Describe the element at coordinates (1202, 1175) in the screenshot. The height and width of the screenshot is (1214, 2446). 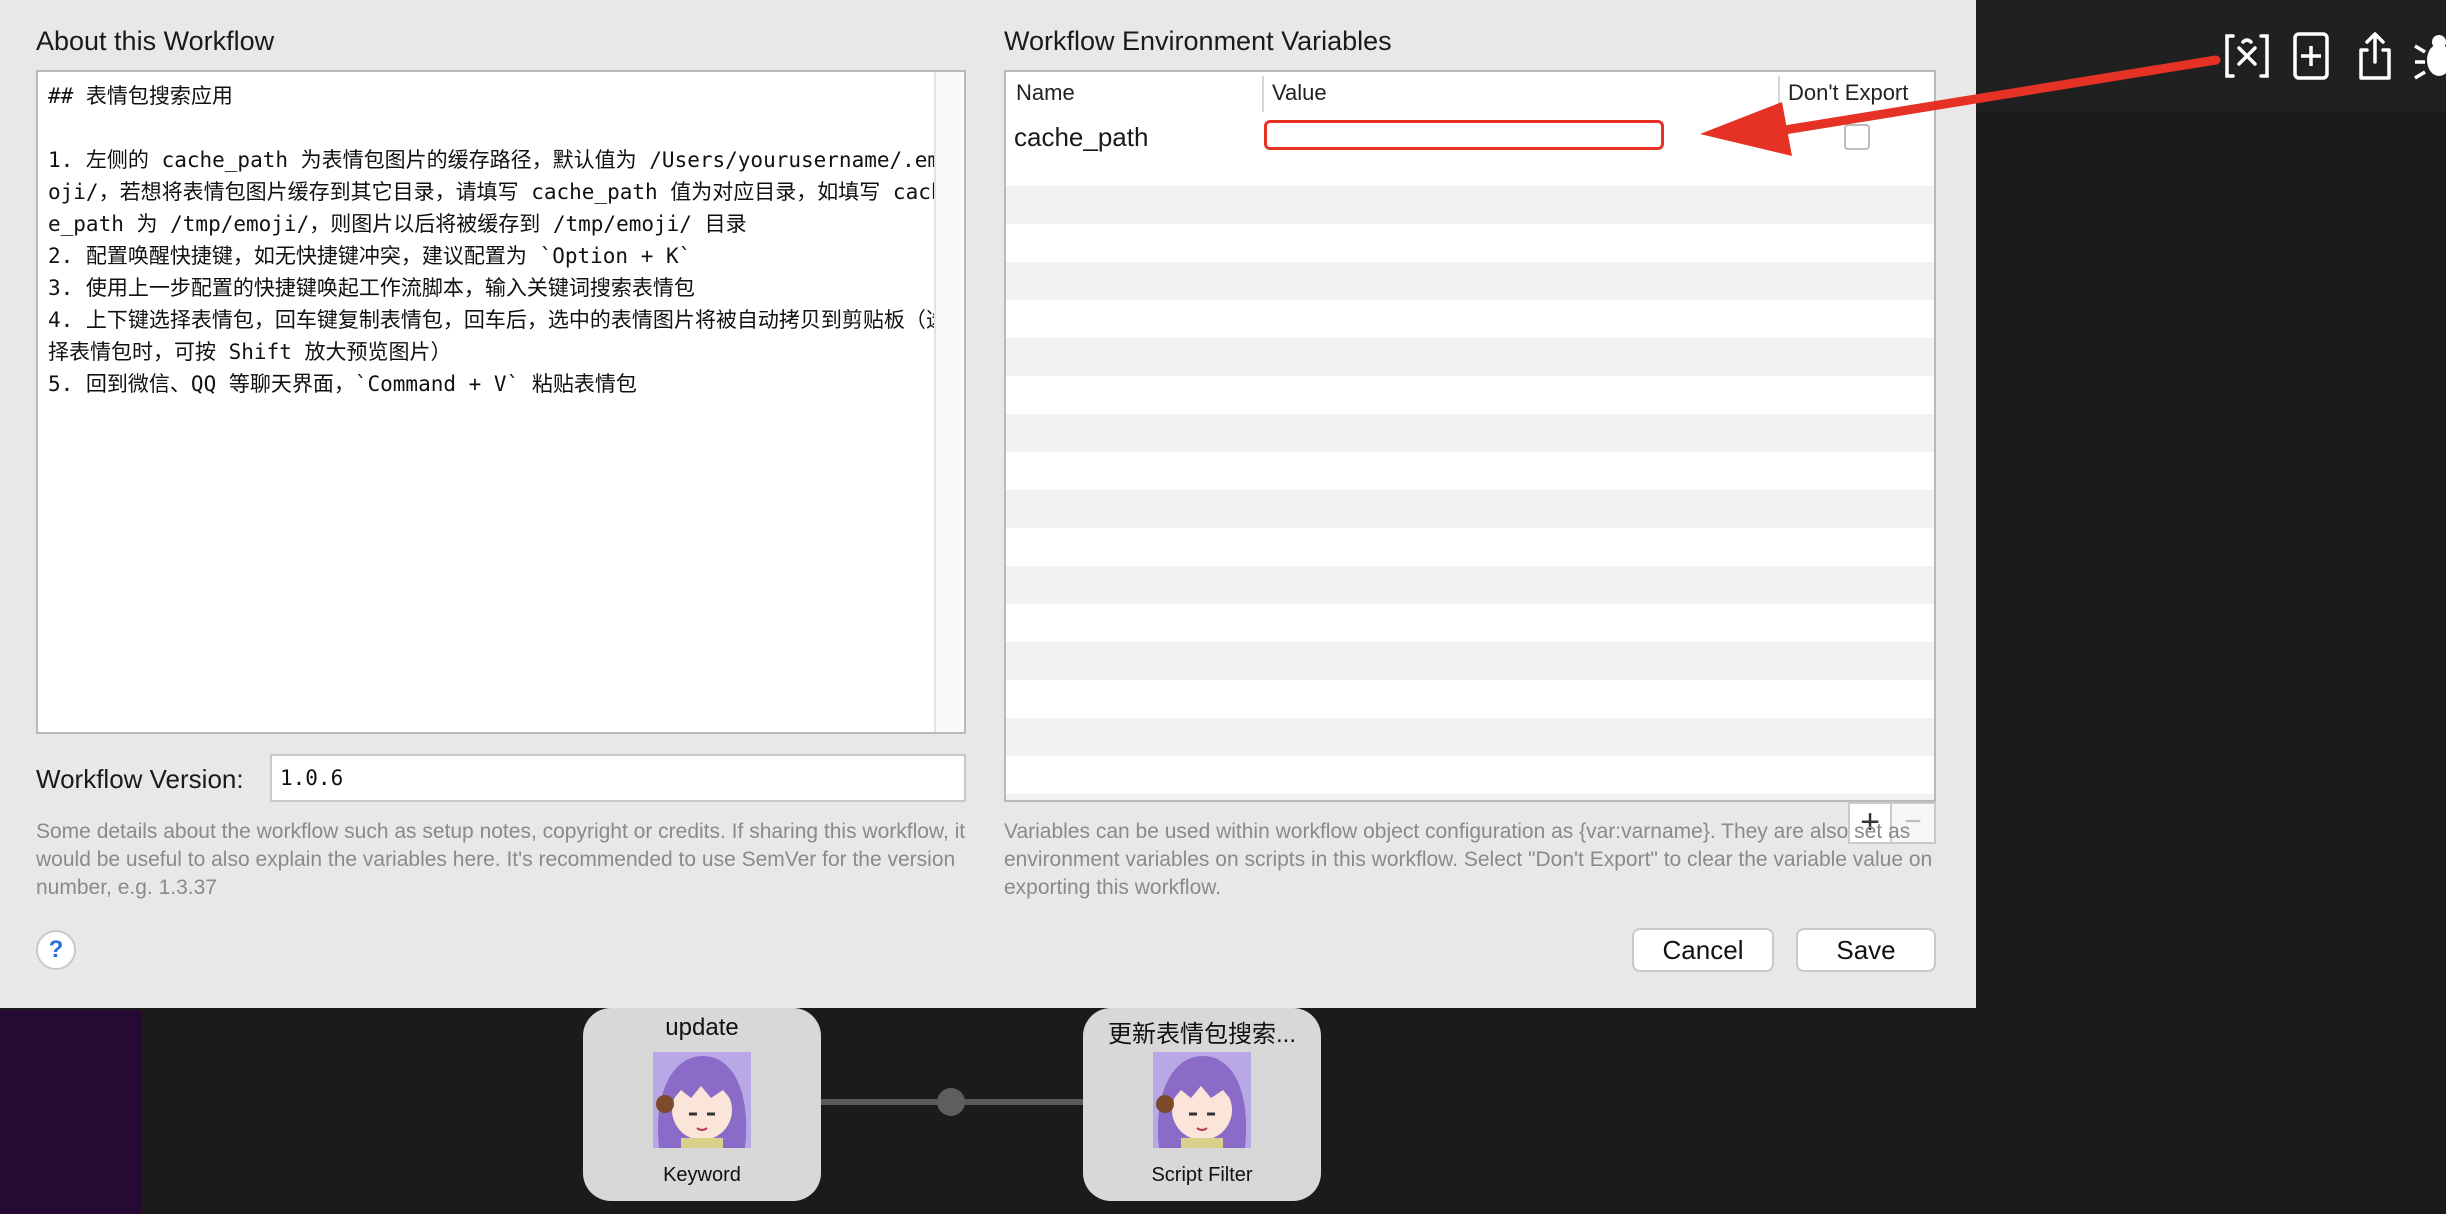
I see `node-type-label: Script Filter` at that location.